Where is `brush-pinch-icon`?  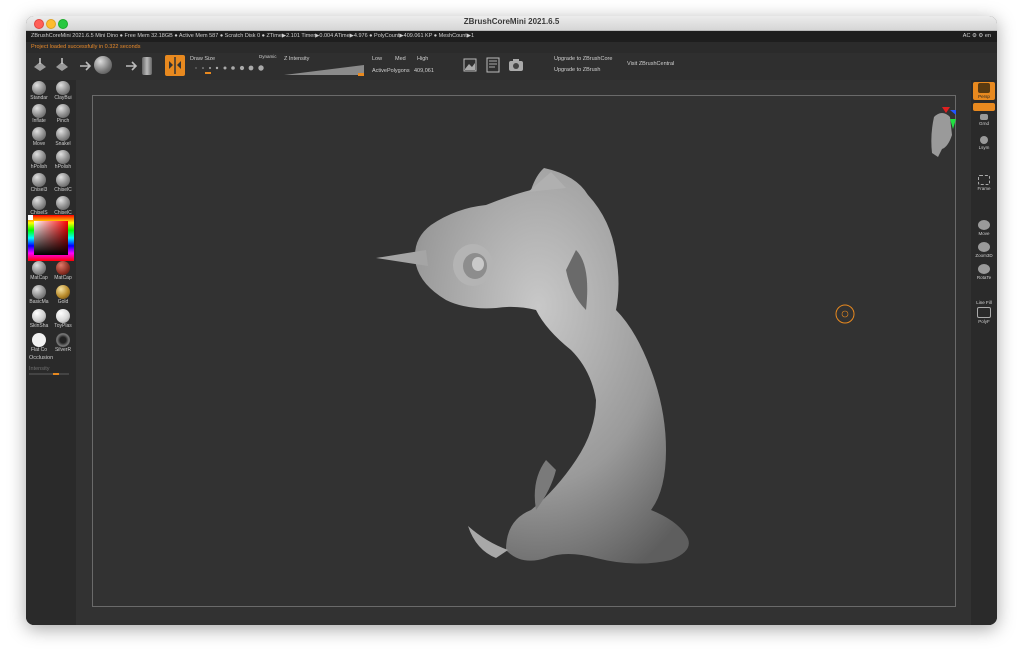 brush-pinch-icon is located at coordinates (63, 111).